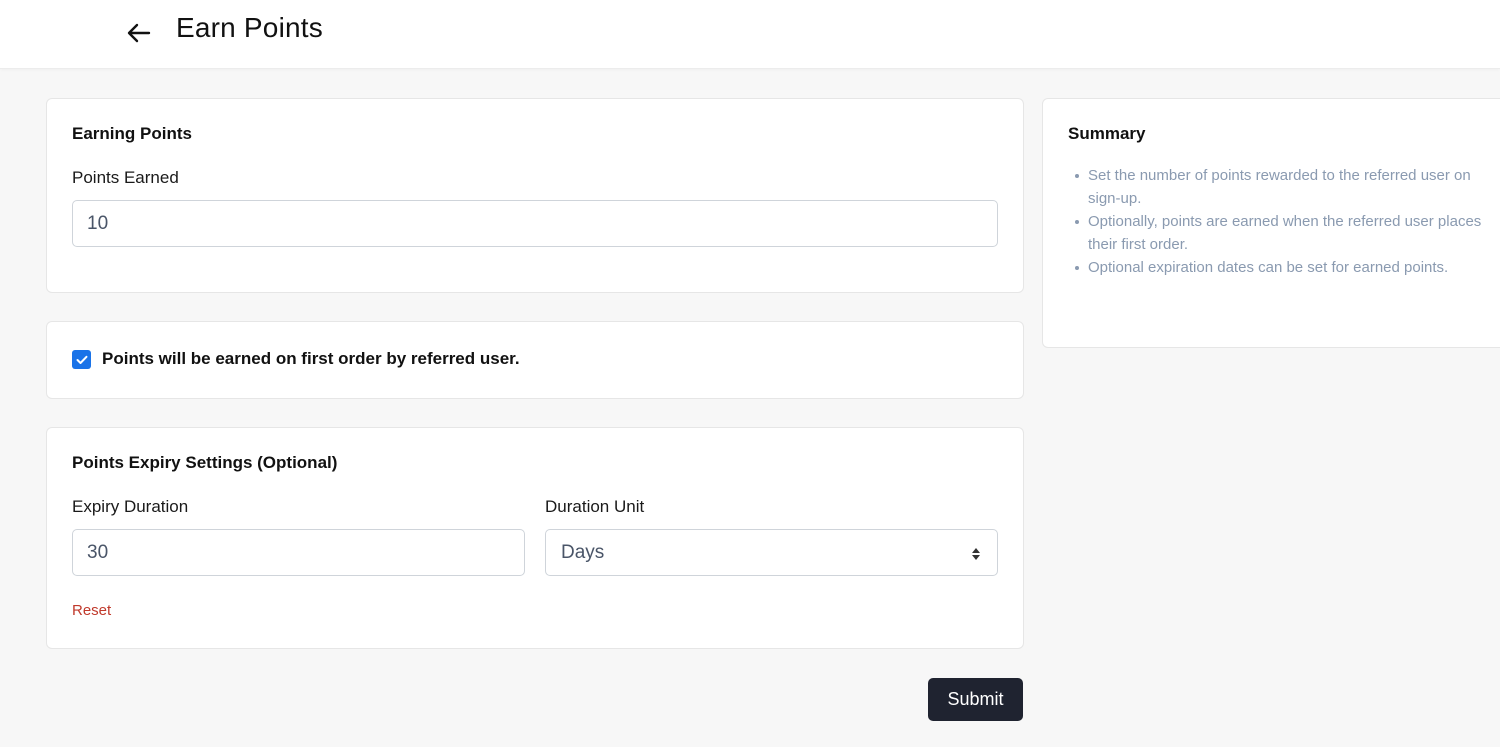 The height and width of the screenshot is (747, 1500). I want to click on sort-arrows-icon, so click(976, 554).